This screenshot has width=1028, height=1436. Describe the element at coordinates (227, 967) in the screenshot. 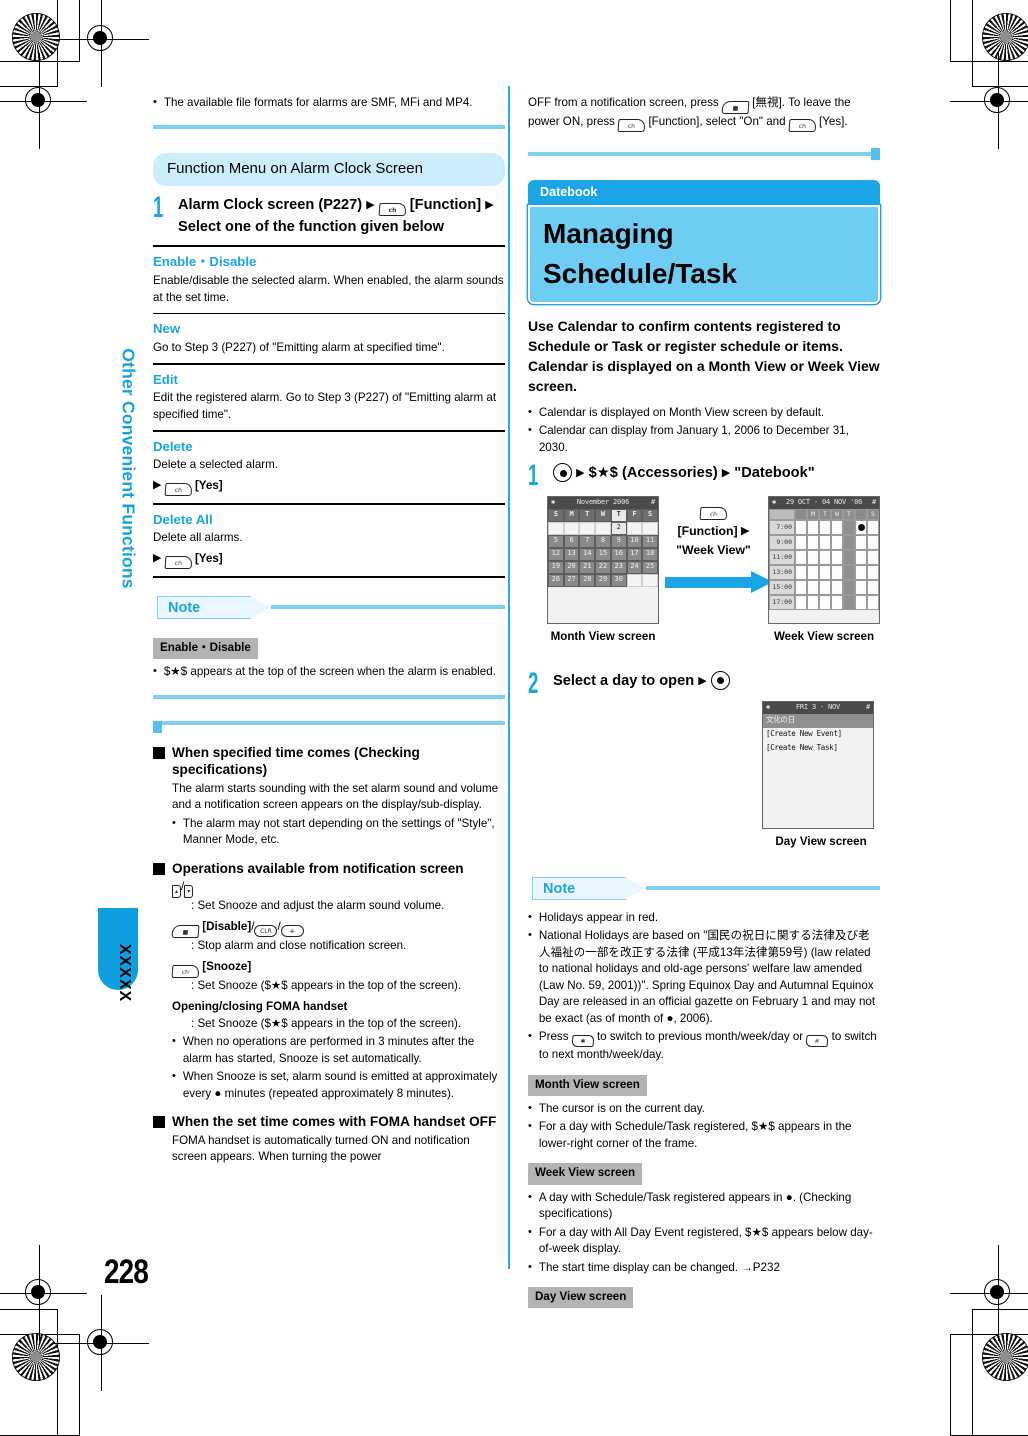

I see `operation-label: [Snooze]` at that location.